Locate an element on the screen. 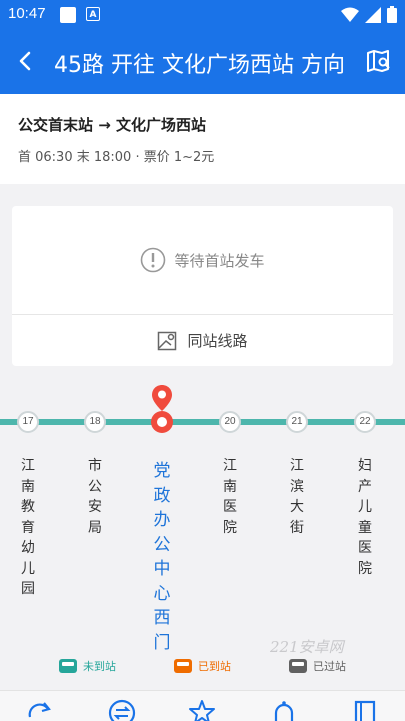 The width and height of the screenshot is (405, 721). legend-label: 未到站 is located at coordinates (99, 666).